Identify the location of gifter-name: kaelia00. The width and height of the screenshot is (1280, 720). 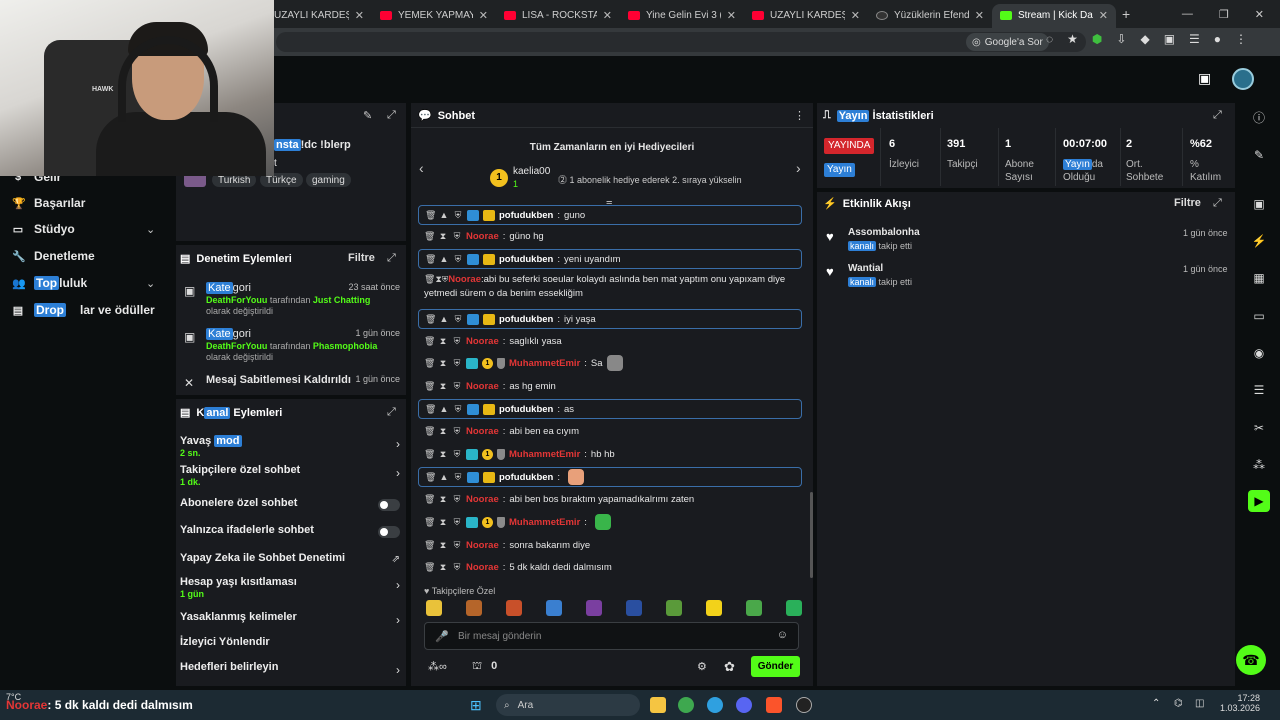
(531, 171).